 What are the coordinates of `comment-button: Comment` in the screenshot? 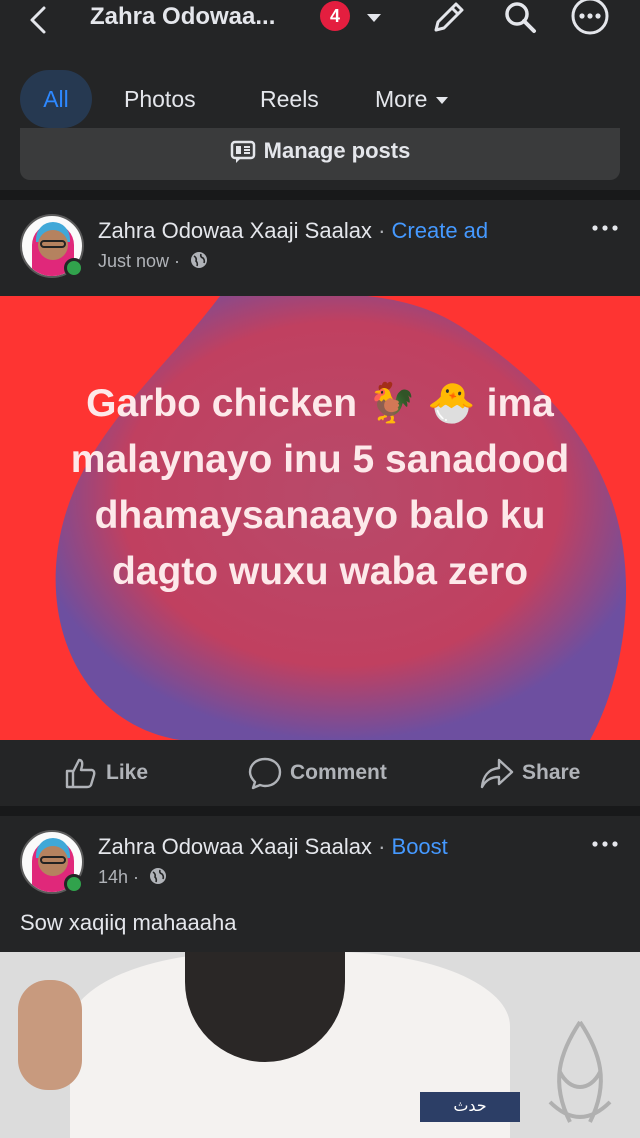 It's located at (317, 773).